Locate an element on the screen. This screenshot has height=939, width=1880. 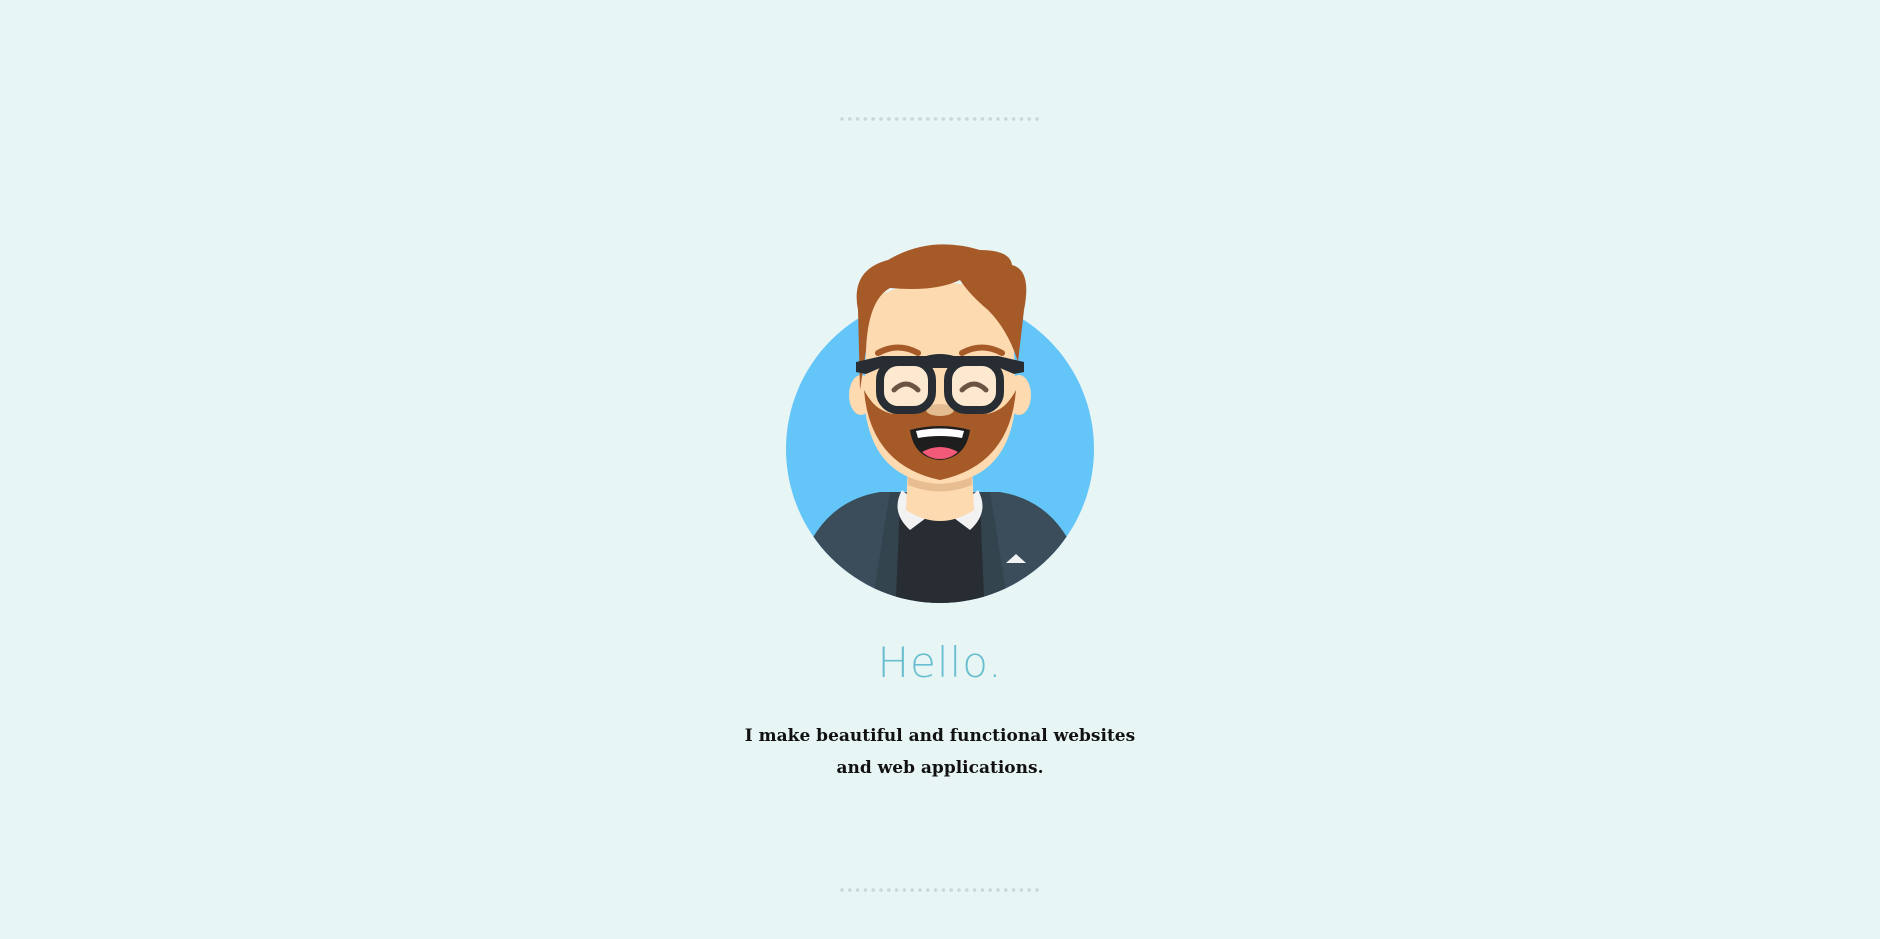
dotted-divider-top is located at coordinates (939, 119).